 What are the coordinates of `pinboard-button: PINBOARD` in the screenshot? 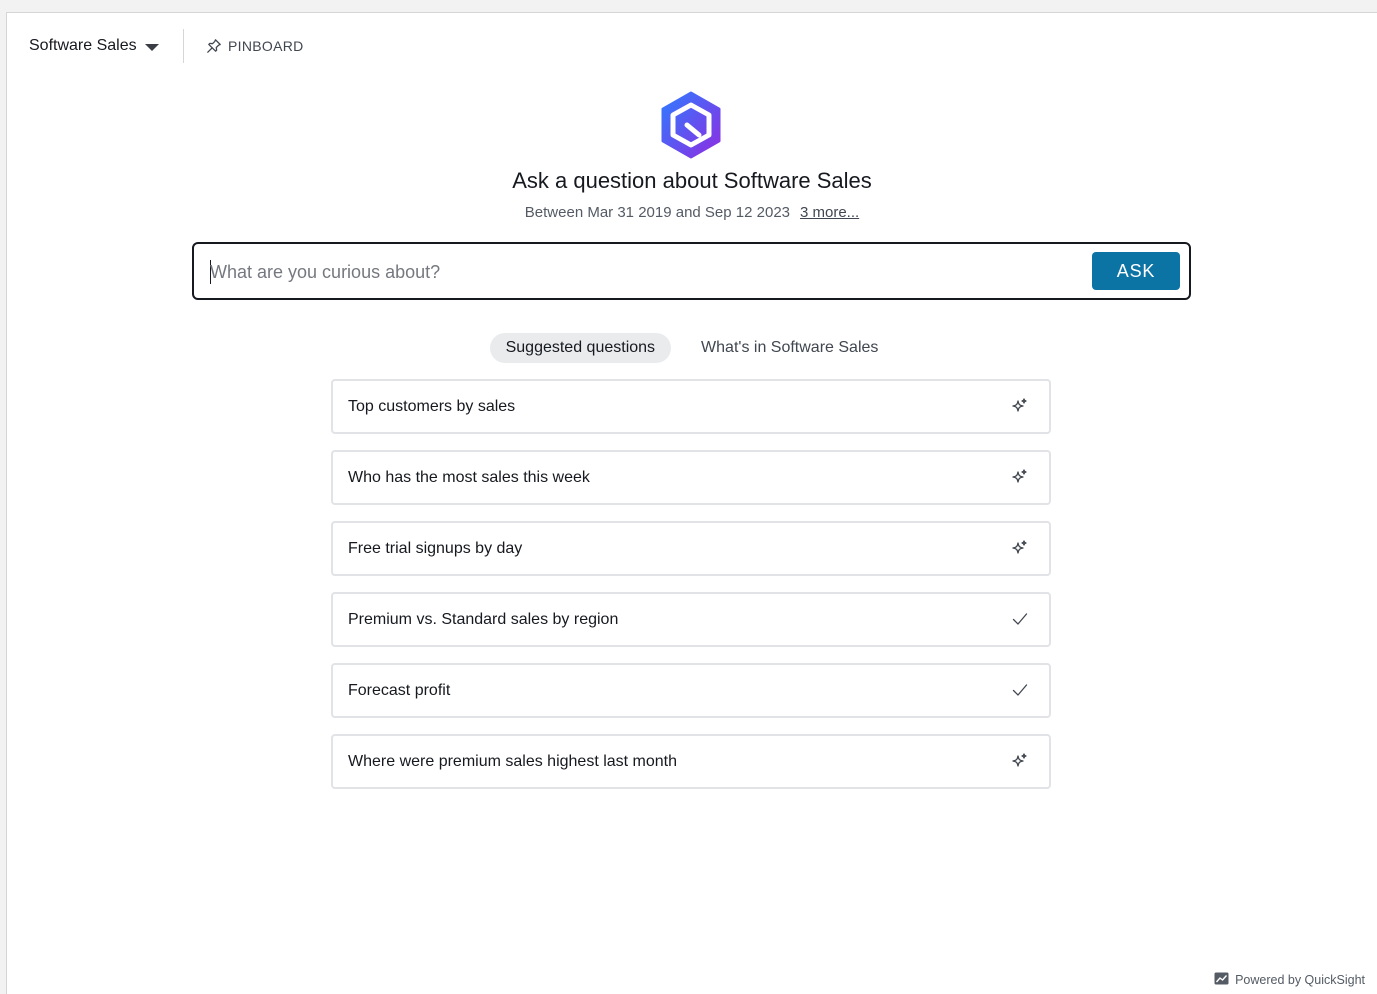 It's located at (255, 46).